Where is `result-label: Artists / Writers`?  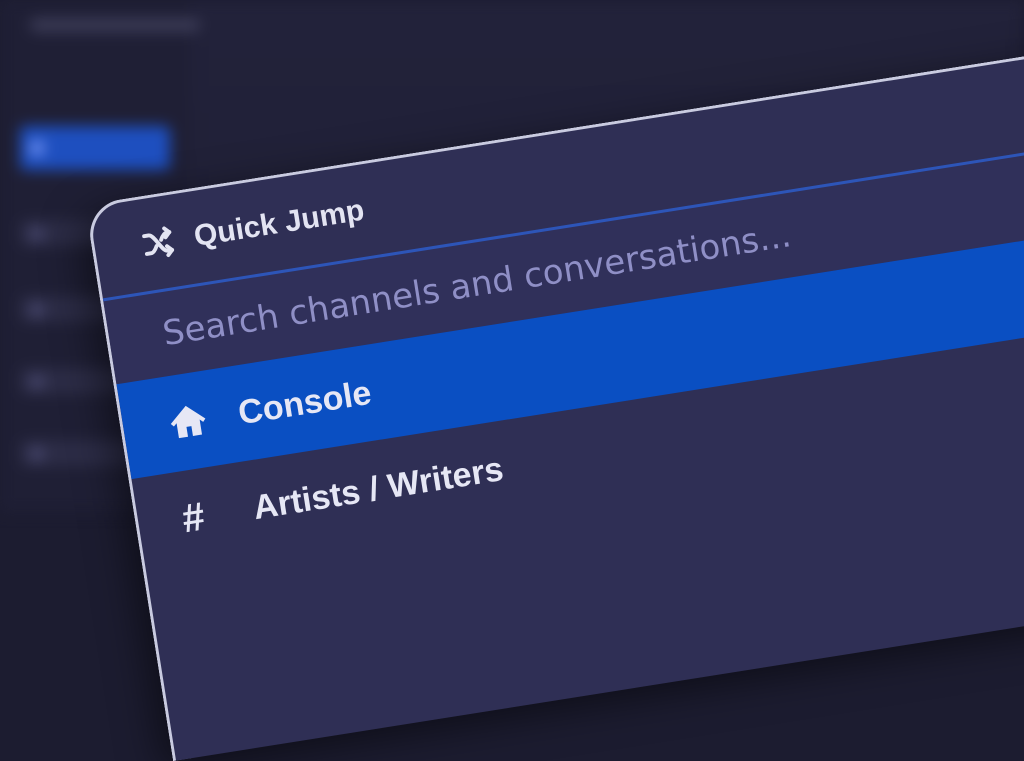 result-label: Artists / Writers is located at coordinates (378, 488).